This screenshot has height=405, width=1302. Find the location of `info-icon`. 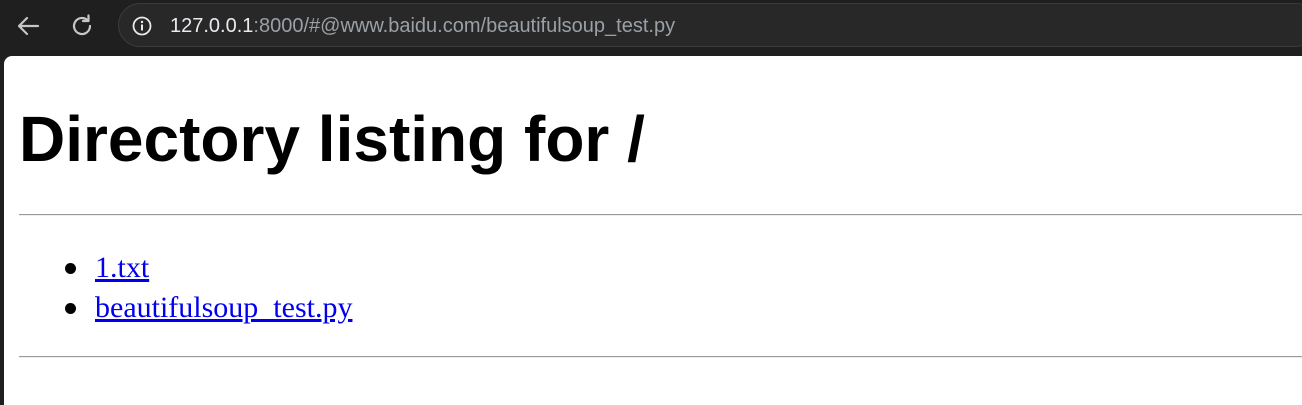

info-icon is located at coordinates (142, 26).